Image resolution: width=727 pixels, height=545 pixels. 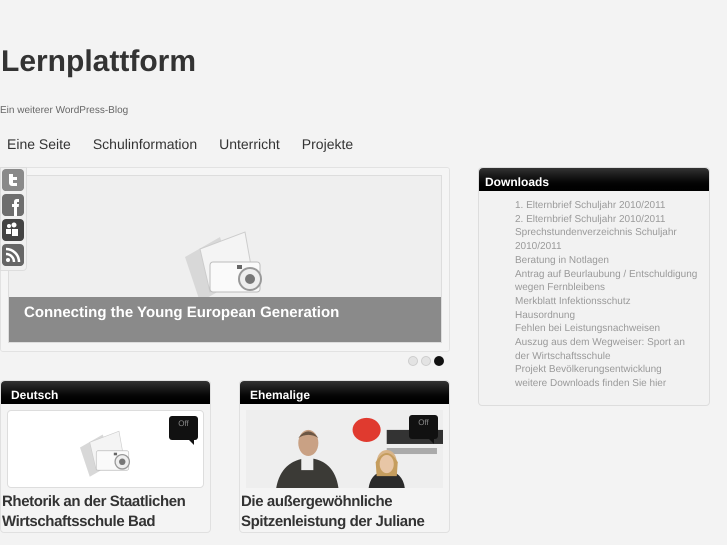 What do you see at coordinates (34, 395) in the screenshot?
I see `category-title: Deutsch` at bounding box center [34, 395].